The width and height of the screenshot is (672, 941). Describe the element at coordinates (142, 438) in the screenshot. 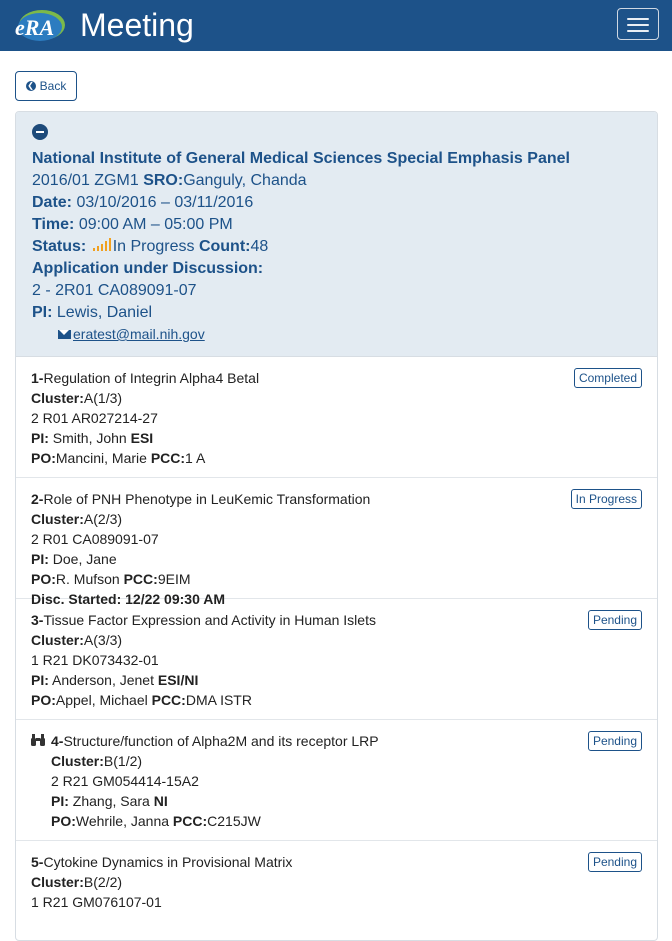

I see `pi-flag: ESI` at that location.